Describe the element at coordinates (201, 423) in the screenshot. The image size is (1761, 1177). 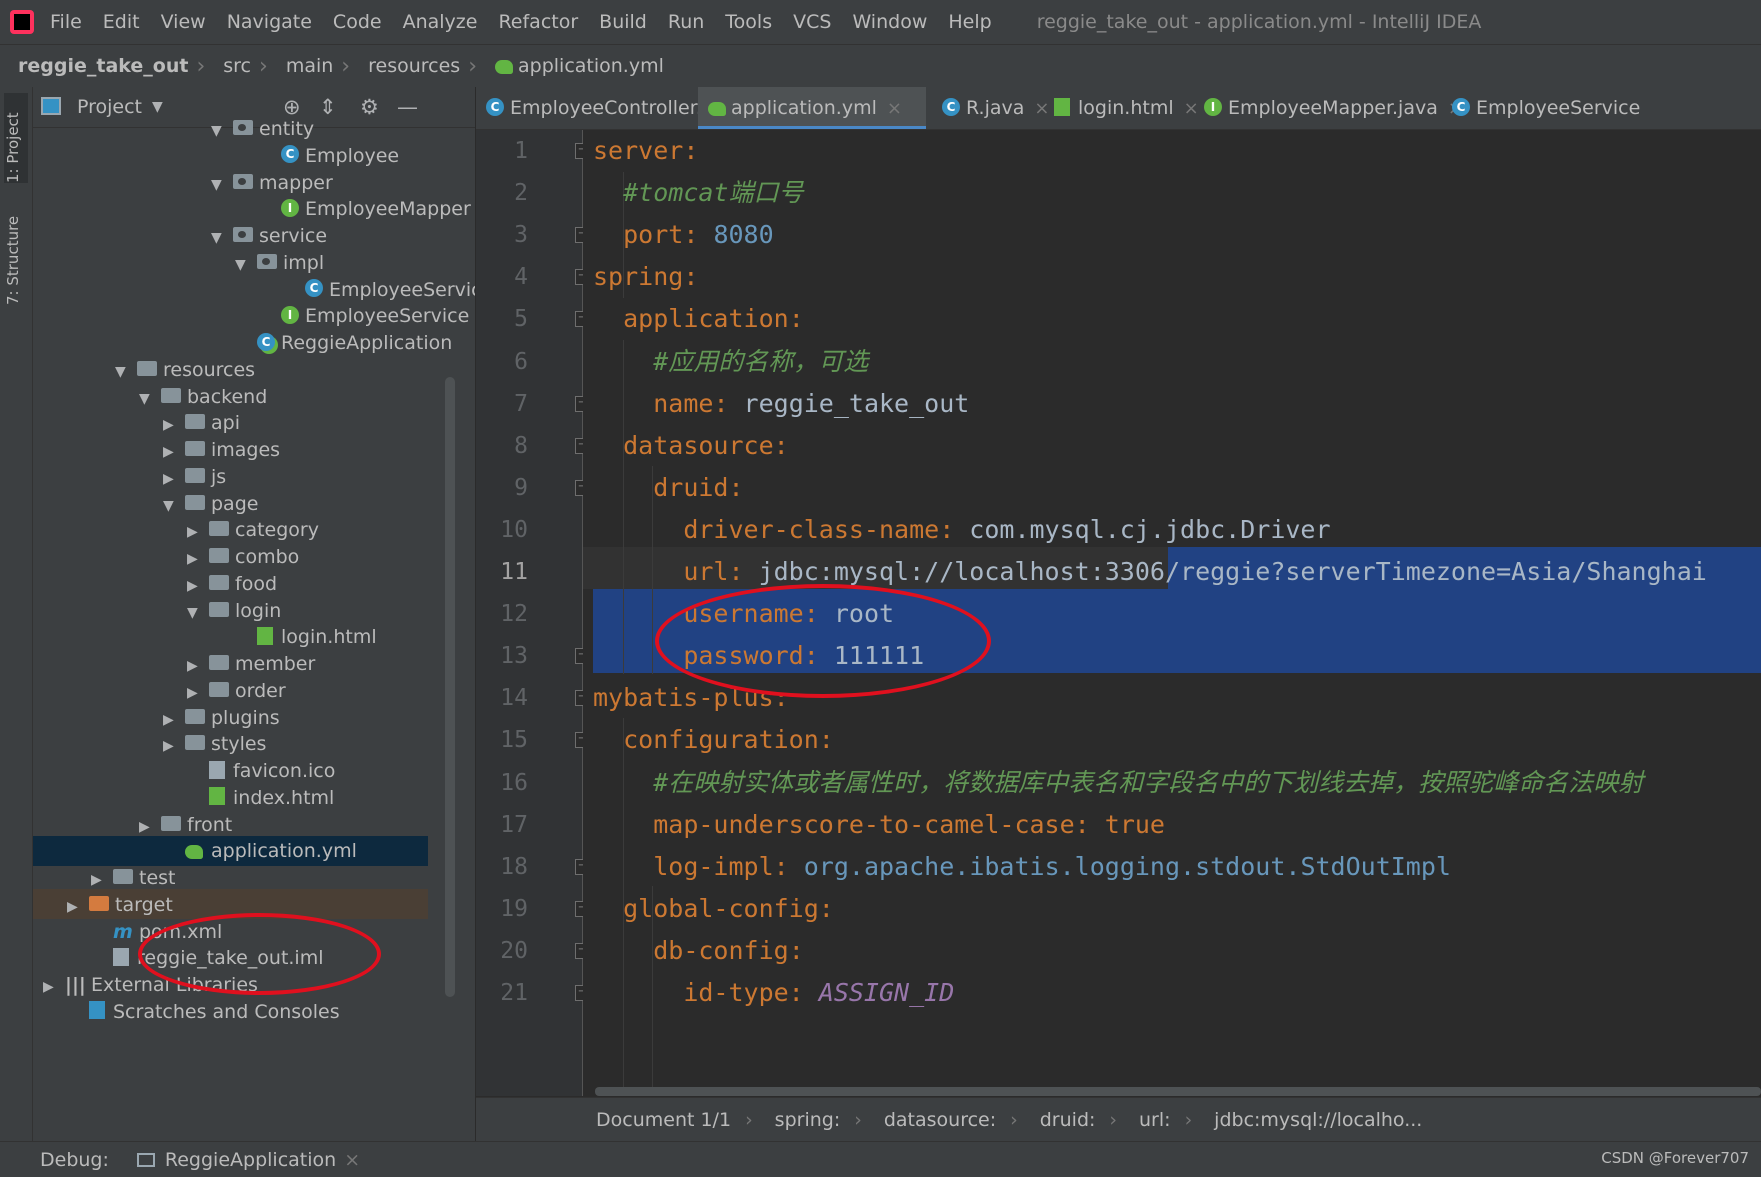
I see `tree-item-api: ▶ api` at that location.